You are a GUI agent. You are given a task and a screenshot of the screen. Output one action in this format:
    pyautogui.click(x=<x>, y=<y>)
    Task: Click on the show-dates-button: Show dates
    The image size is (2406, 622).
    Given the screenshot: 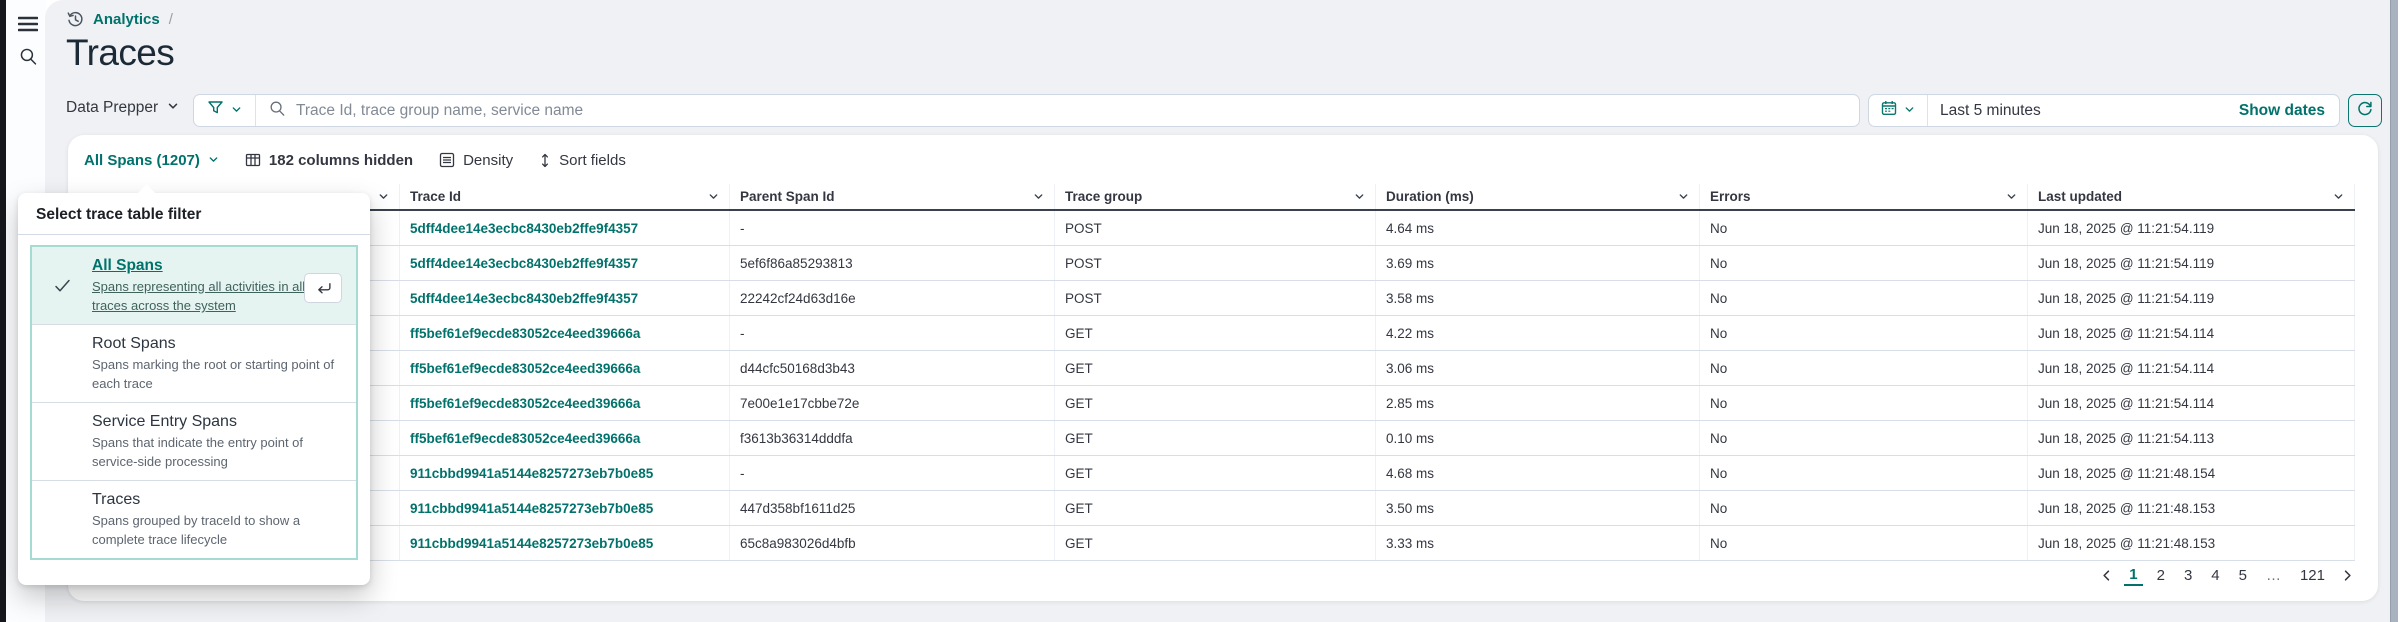 What is the action you would take?
    pyautogui.click(x=2289, y=111)
    